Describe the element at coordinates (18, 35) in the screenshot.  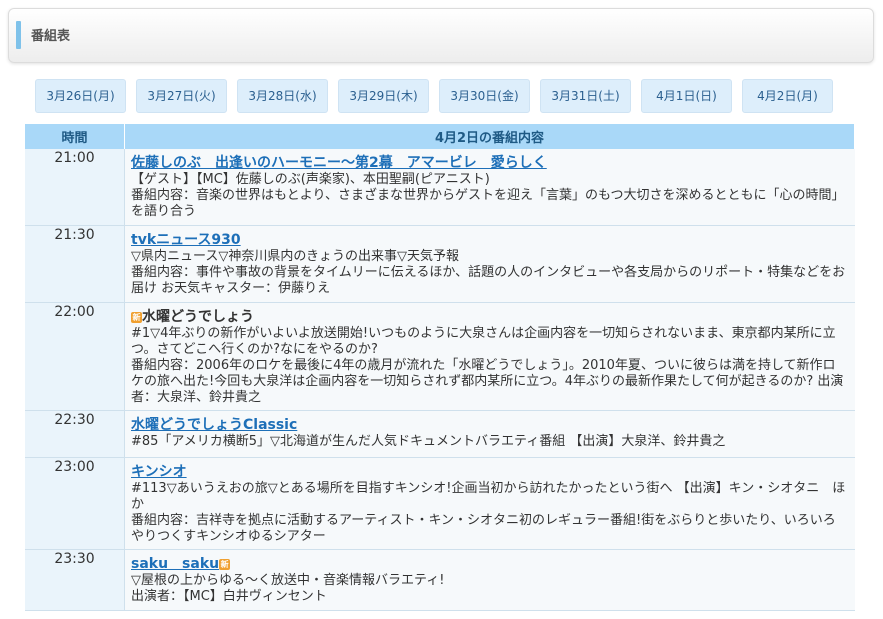
I see `header-accent-bar` at that location.